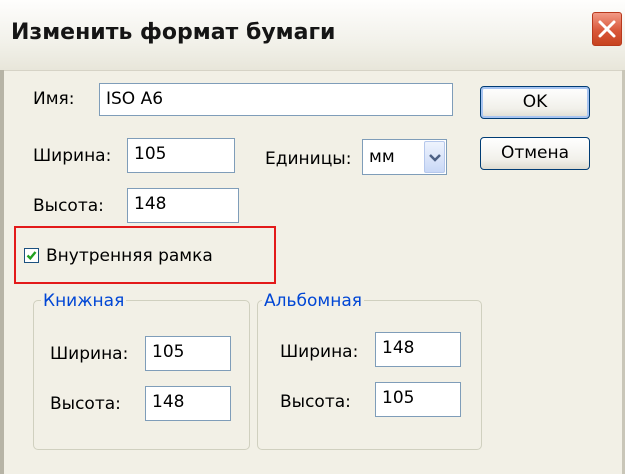 This screenshot has width=625, height=474. I want to click on close-button, so click(607, 29).